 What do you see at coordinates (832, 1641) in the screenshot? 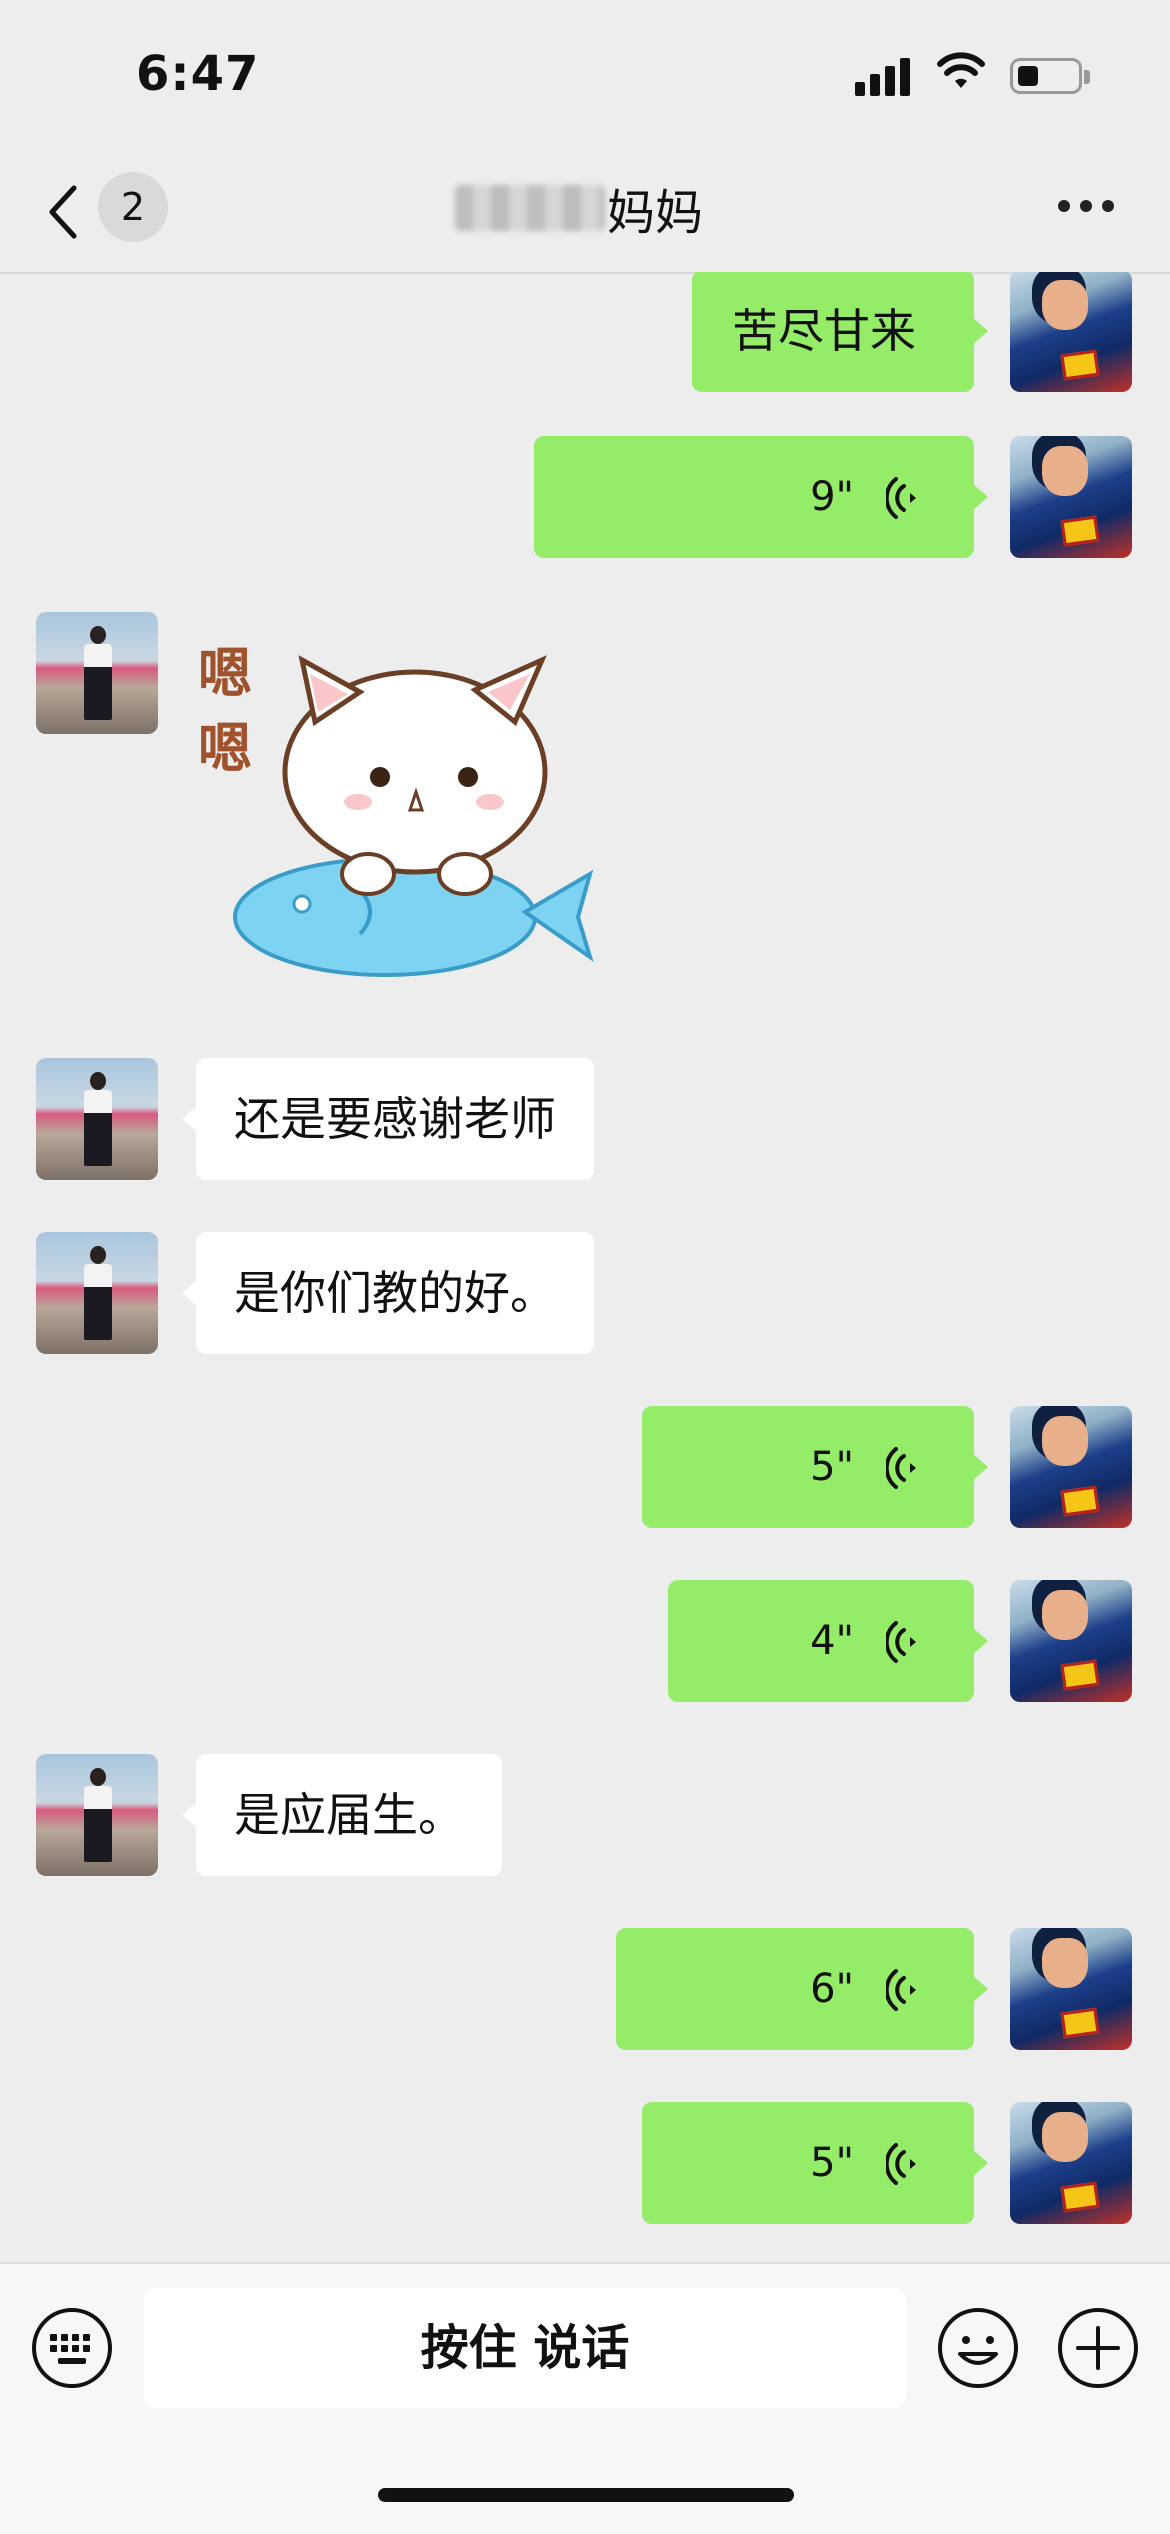
I see `voice-duration: 4"` at bounding box center [832, 1641].